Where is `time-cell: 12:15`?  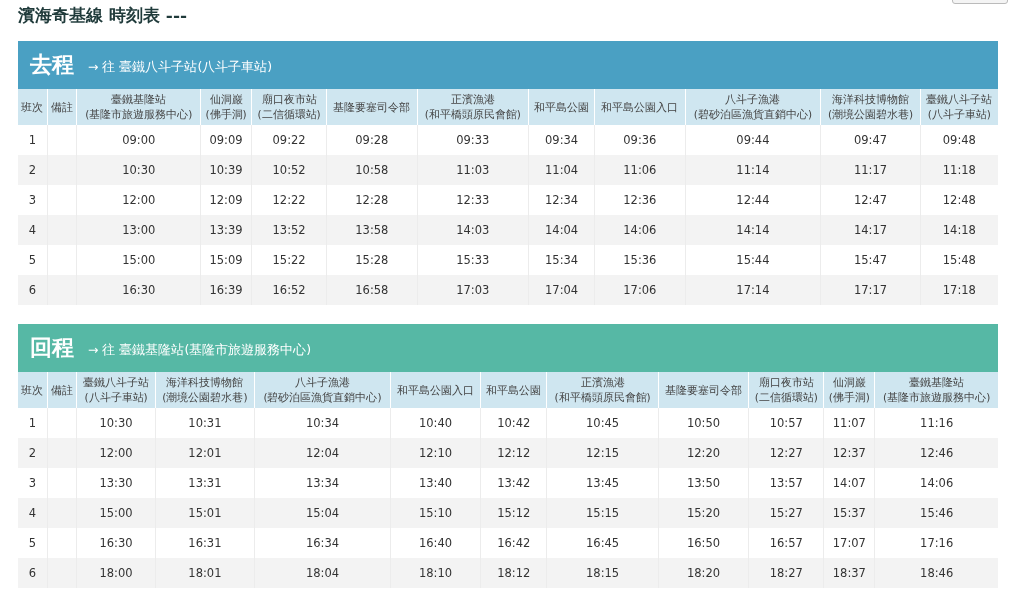
time-cell: 12:15 is located at coordinates (602, 453).